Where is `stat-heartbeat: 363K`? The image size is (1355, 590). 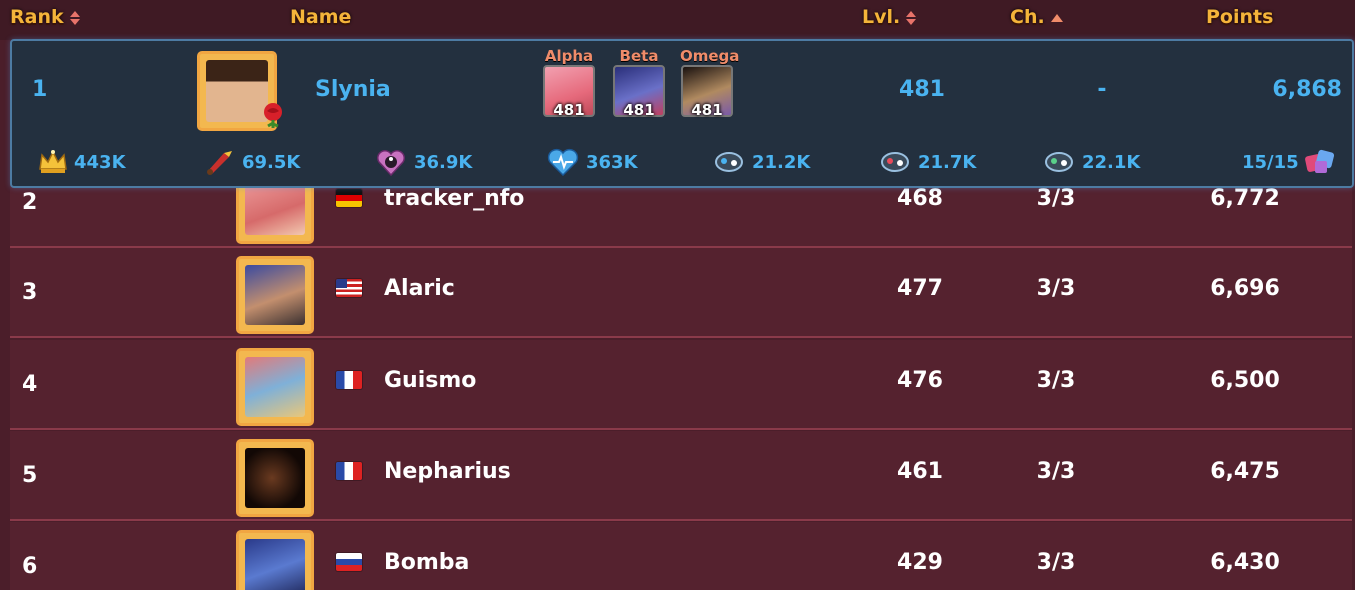
stat-heartbeat: 363K is located at coordinates (592, 162).